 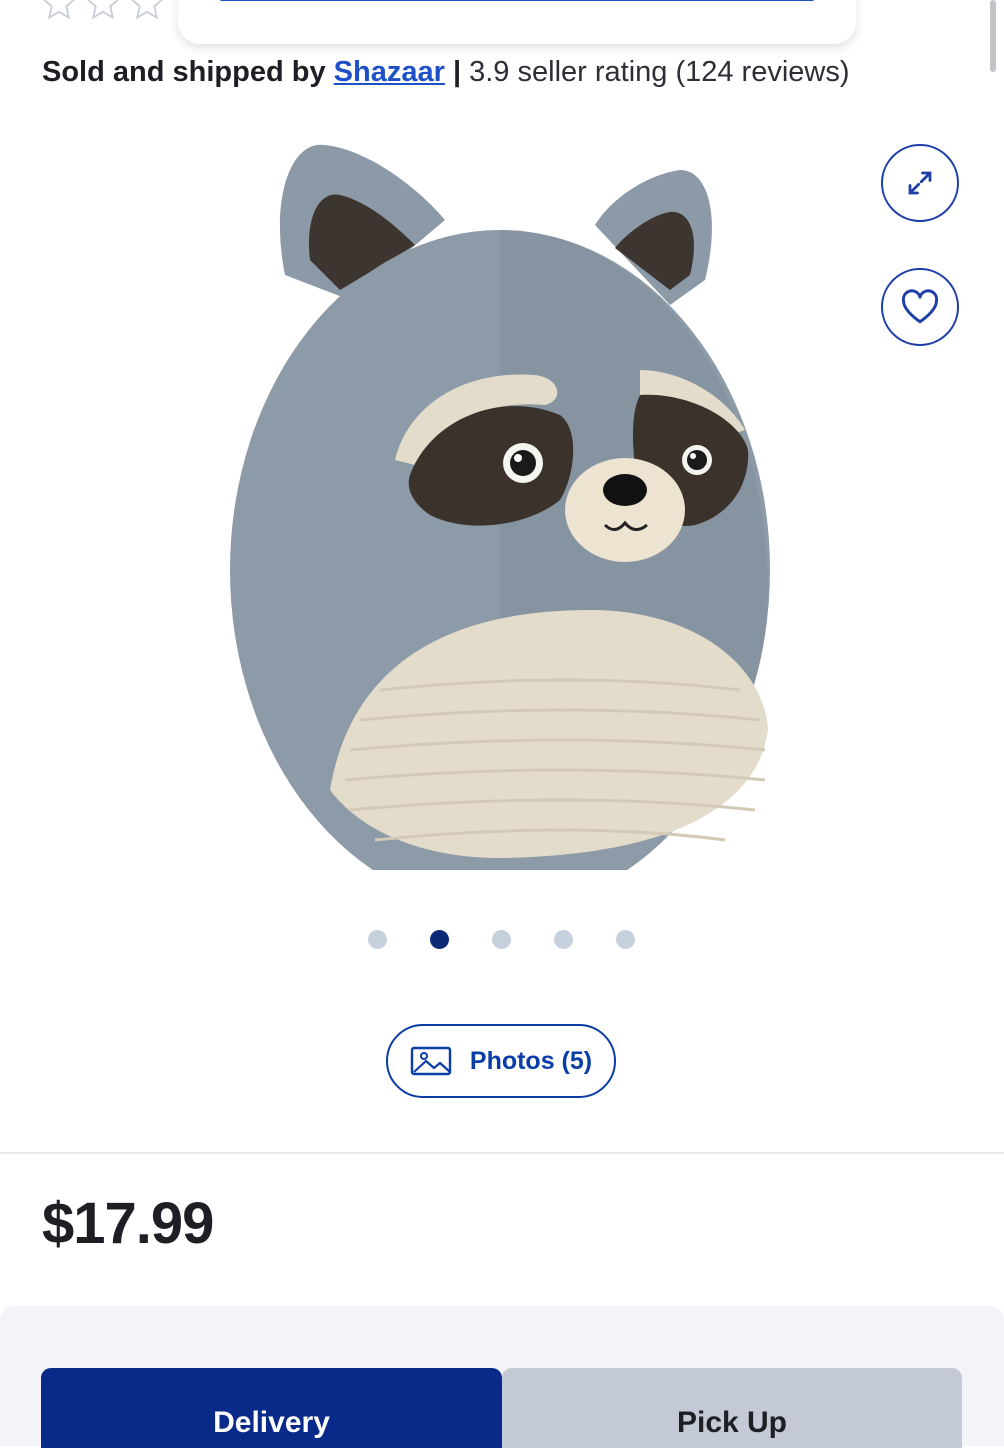 What do you see at coordinates (128, 1223) in the screenshot?
I see `price: $17.99` at bounding box center [128, 1223].